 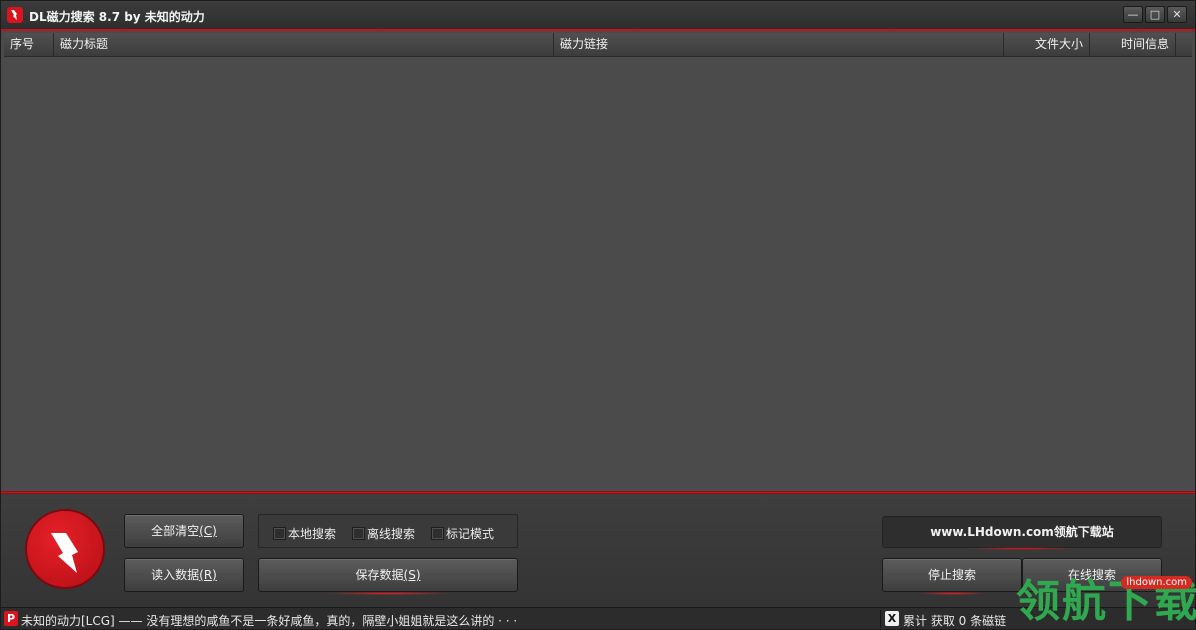 I want to click on load-data-button: 读入数据(R), so click(x=184, y=575).